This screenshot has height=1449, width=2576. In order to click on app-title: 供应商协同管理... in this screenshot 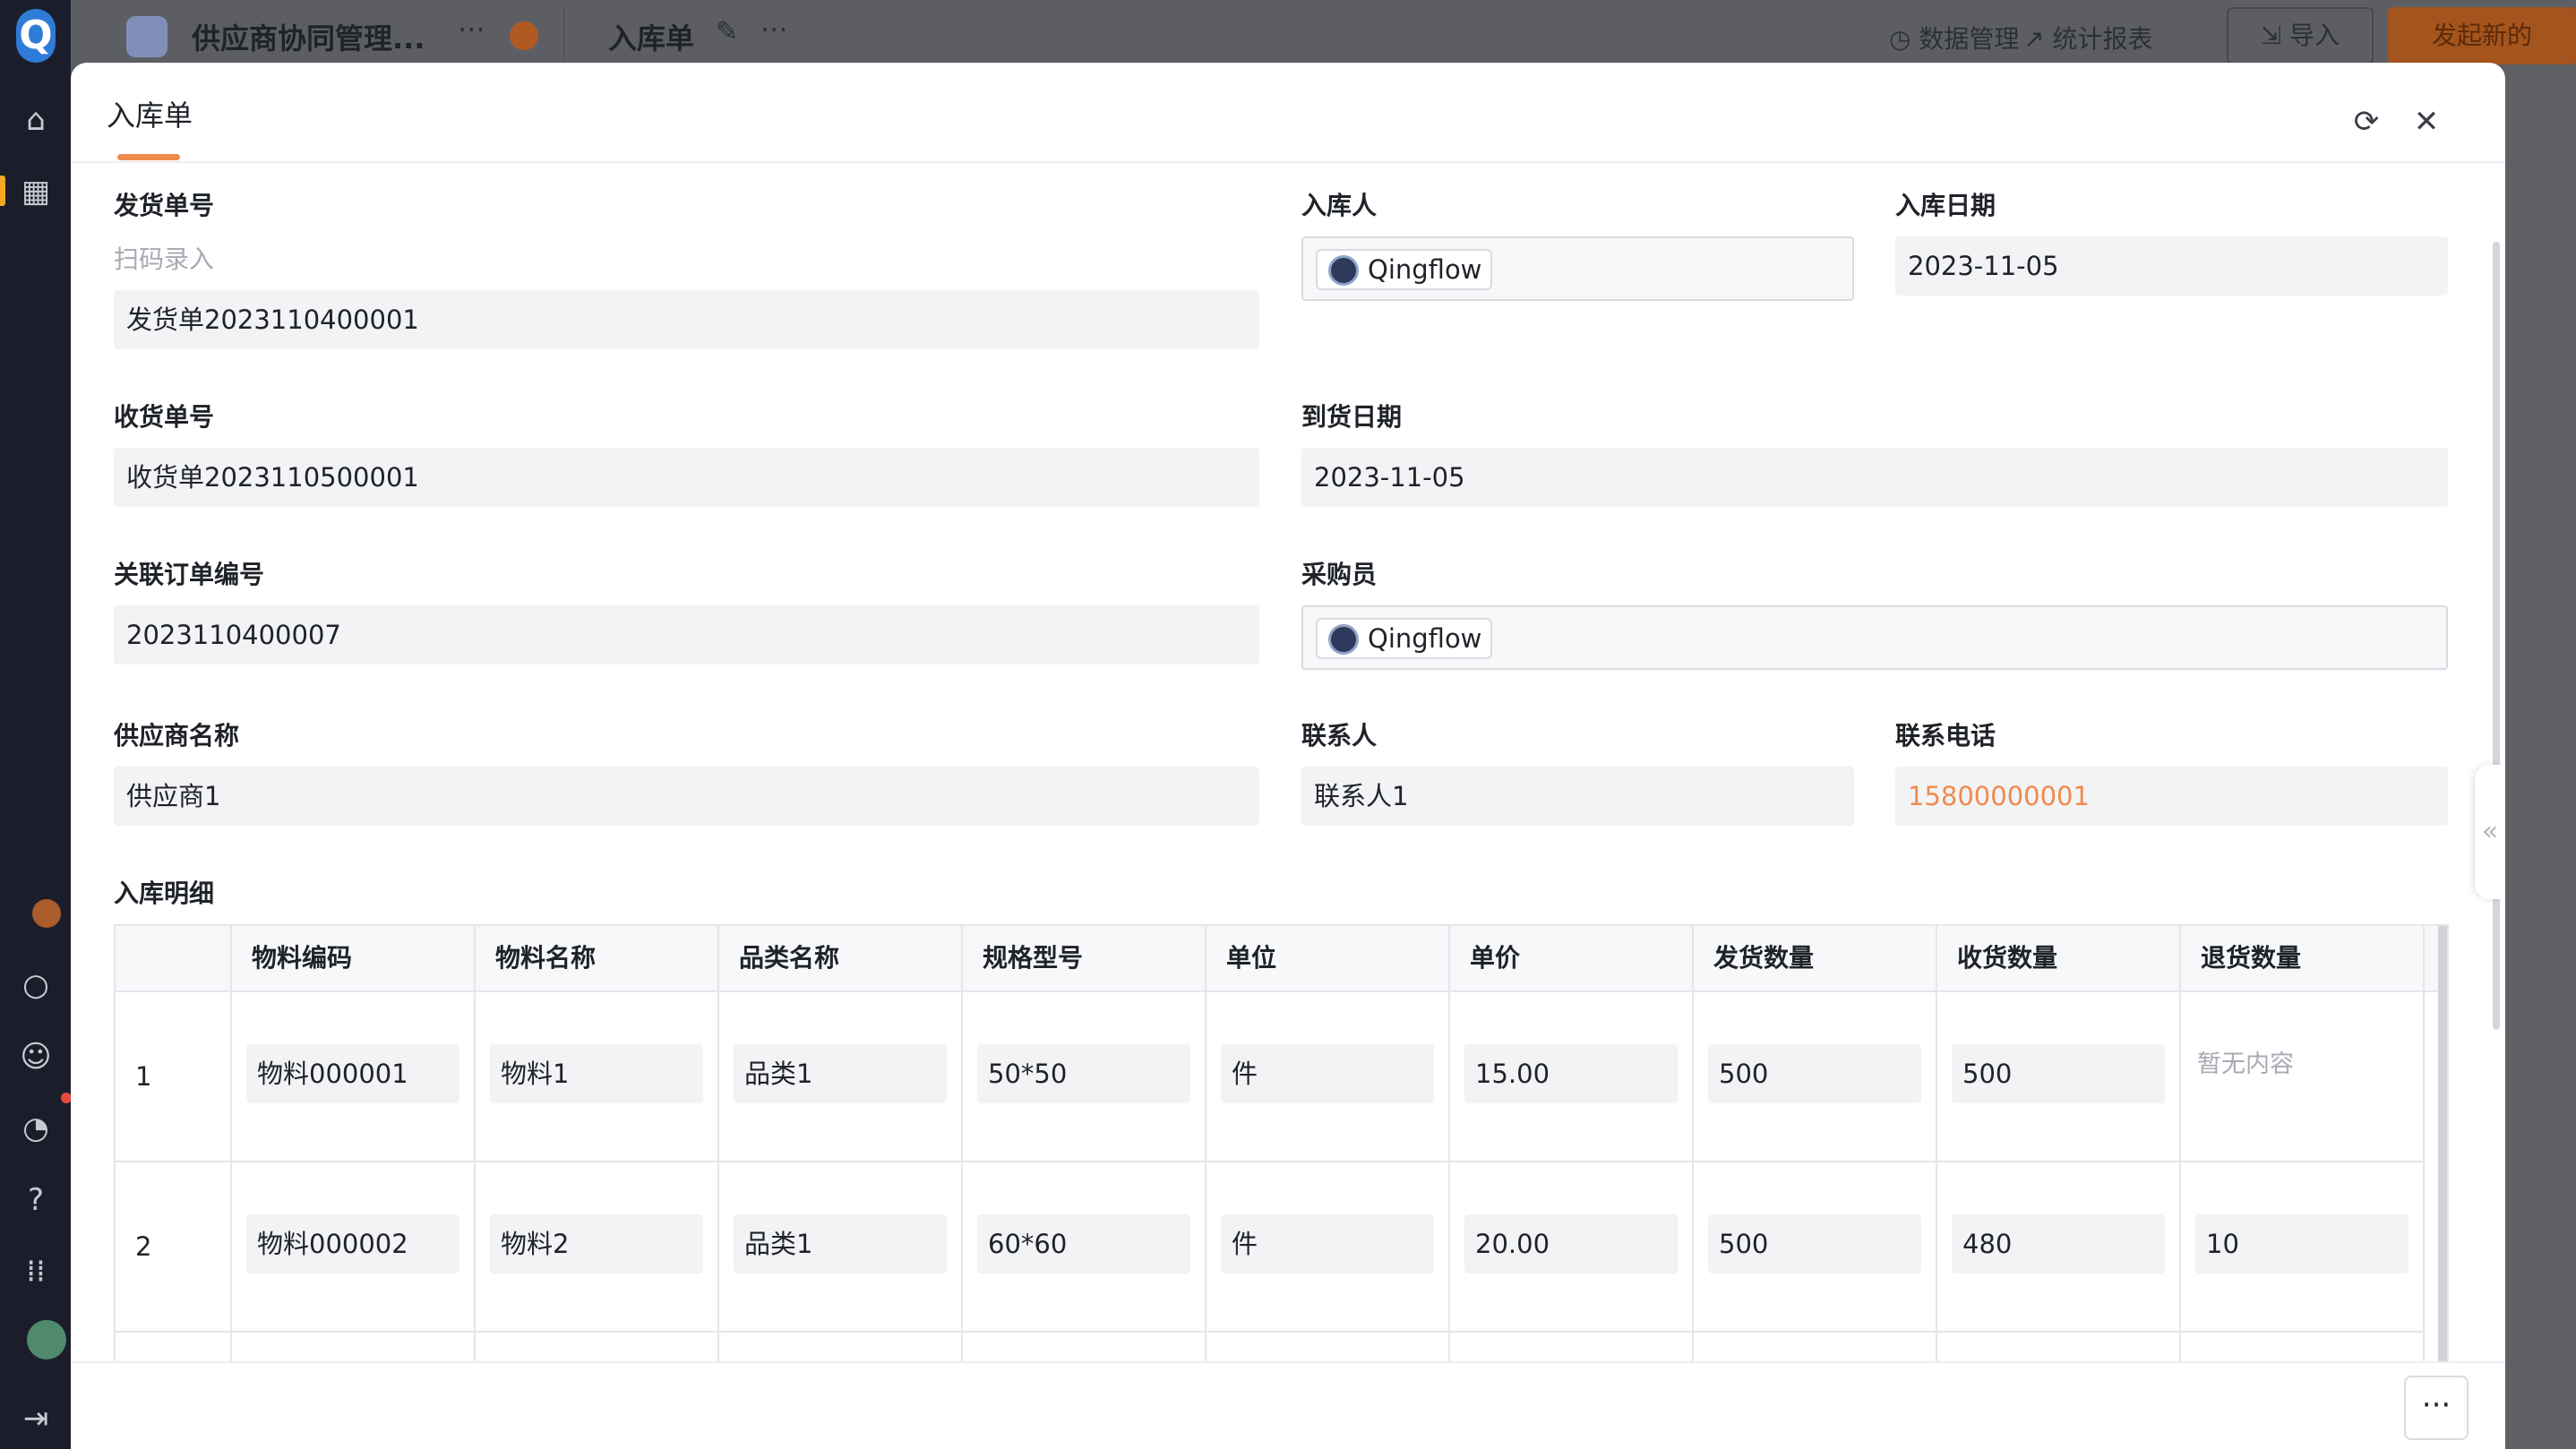, I will do `click(308, 36)`.